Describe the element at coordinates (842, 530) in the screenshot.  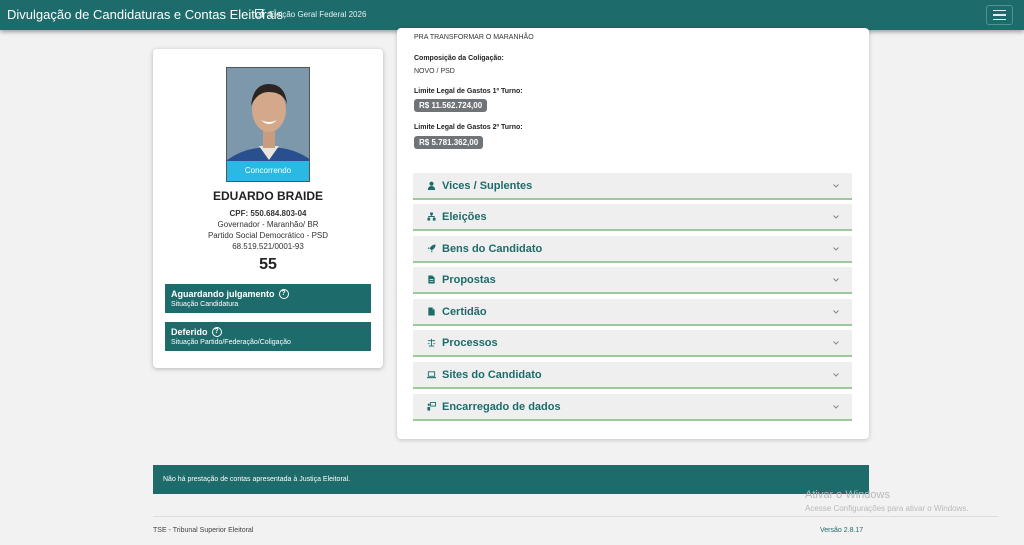
I see `footer-version: Versão 2.8.17` at that location.